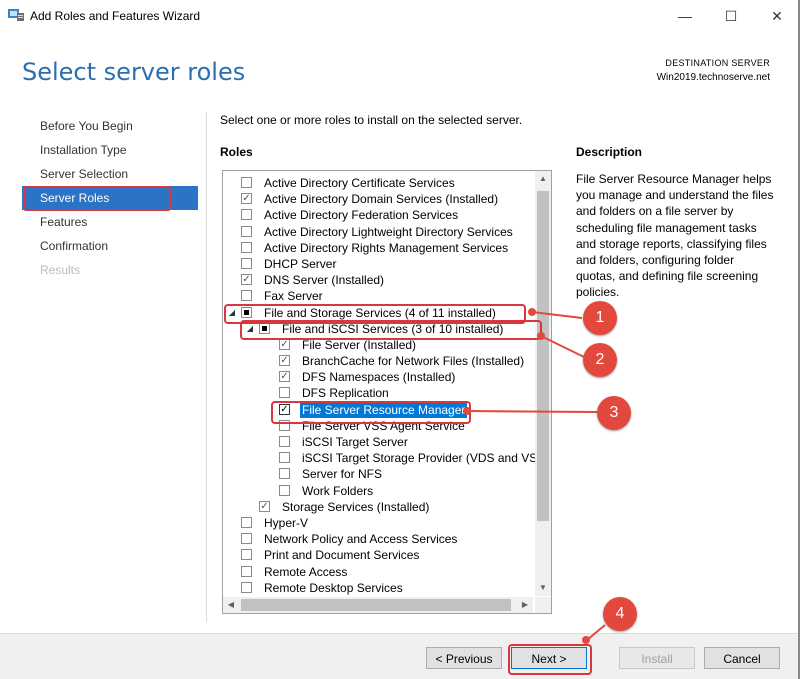 This screenshot has width=800, height=679. Describe the element at coordinates (543, 605) in the screenshot. I see `scrollbar-corner` at that location.